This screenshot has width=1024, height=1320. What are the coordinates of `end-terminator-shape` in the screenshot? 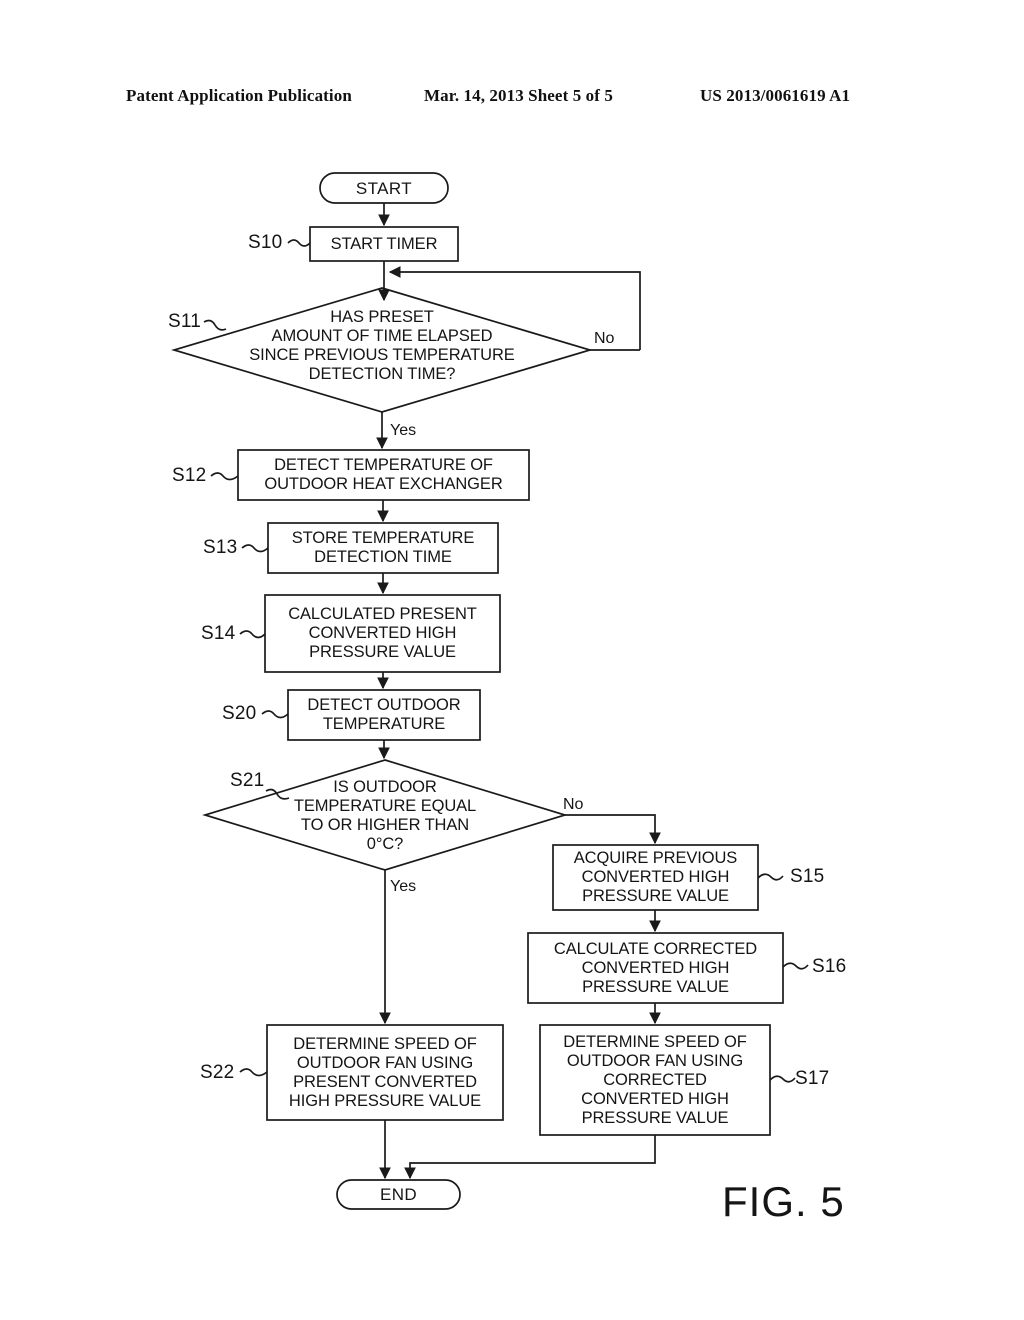 It's located at (398, 1194).